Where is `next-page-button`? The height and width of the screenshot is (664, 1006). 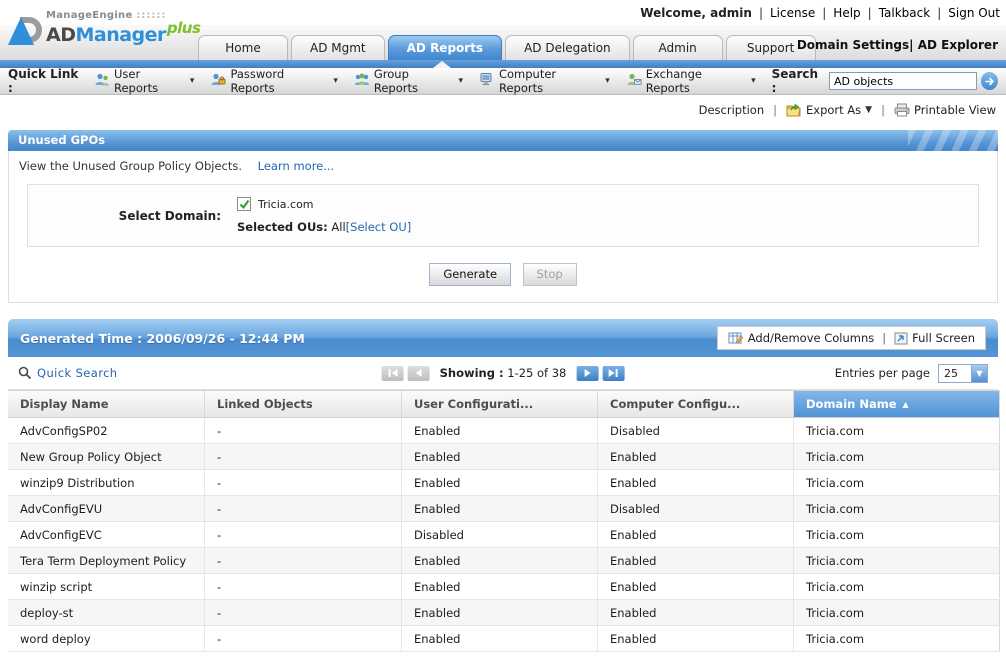 next-page-button is located at coordinates (587, 373).